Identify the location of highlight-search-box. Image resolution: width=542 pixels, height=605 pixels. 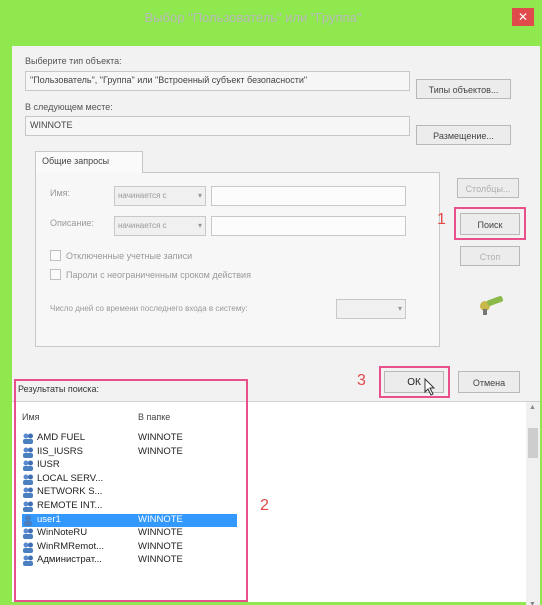
(490, 223).